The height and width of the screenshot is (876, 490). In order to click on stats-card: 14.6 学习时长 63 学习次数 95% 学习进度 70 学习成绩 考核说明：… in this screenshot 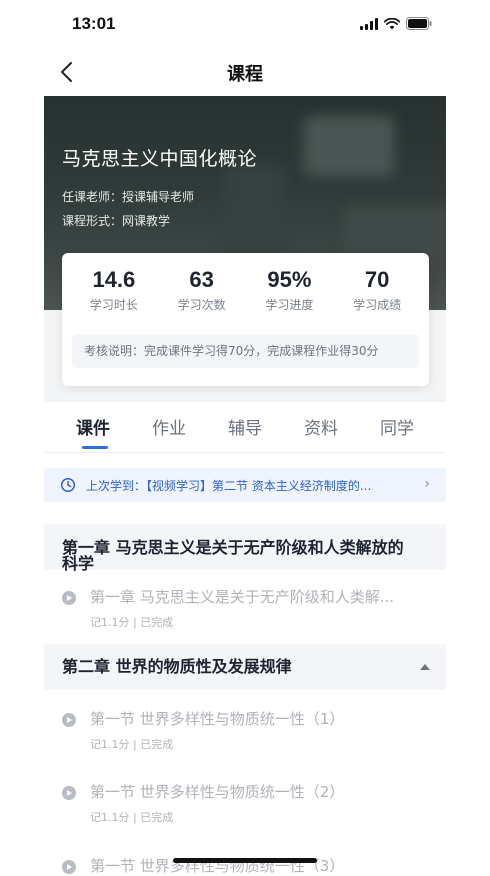, I will do `click(245, 319)`.